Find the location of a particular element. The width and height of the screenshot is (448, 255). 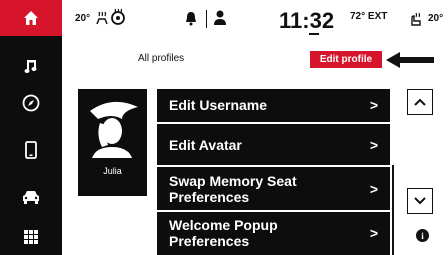

arrow-pointer-icon is located at coordinates (410, 60).